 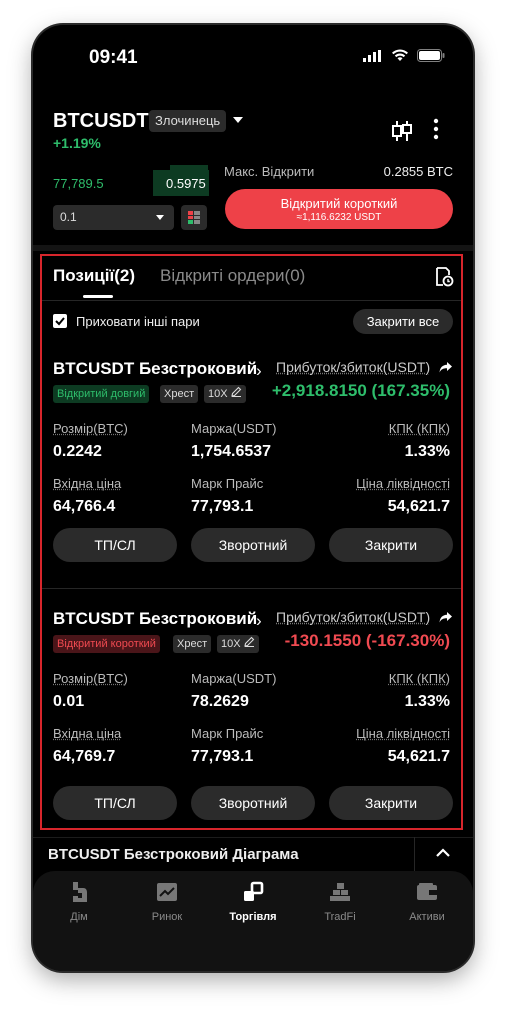 I want to click on last-price: 77,789.5, so click(x=78, y=183).